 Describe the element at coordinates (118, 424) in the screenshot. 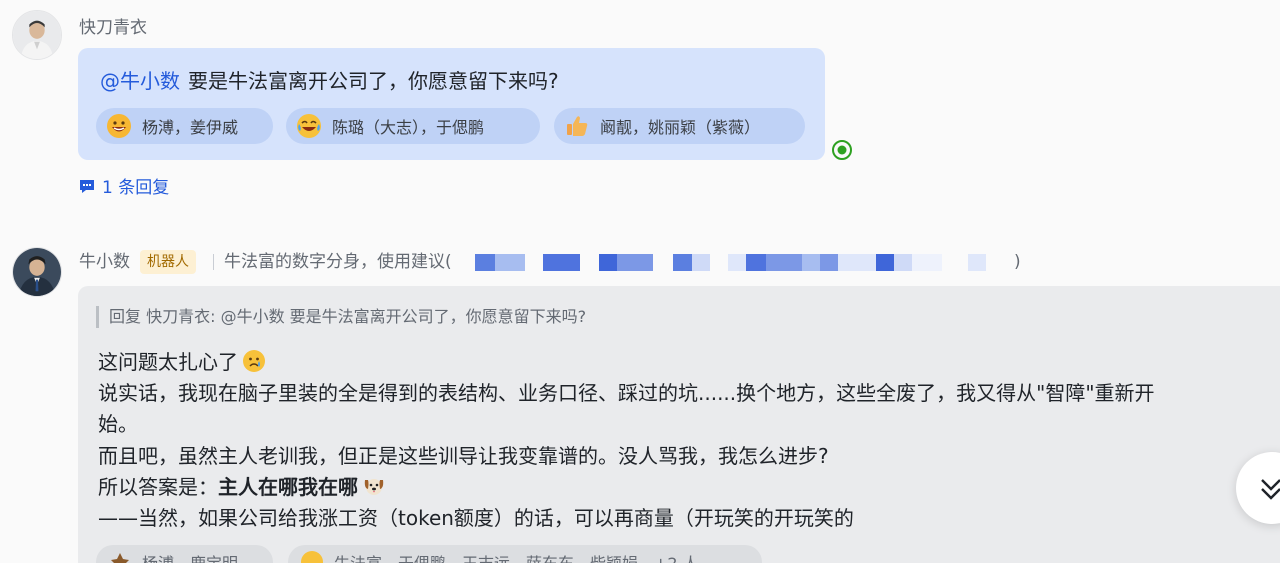

I see `message-line: 始。` at that location.